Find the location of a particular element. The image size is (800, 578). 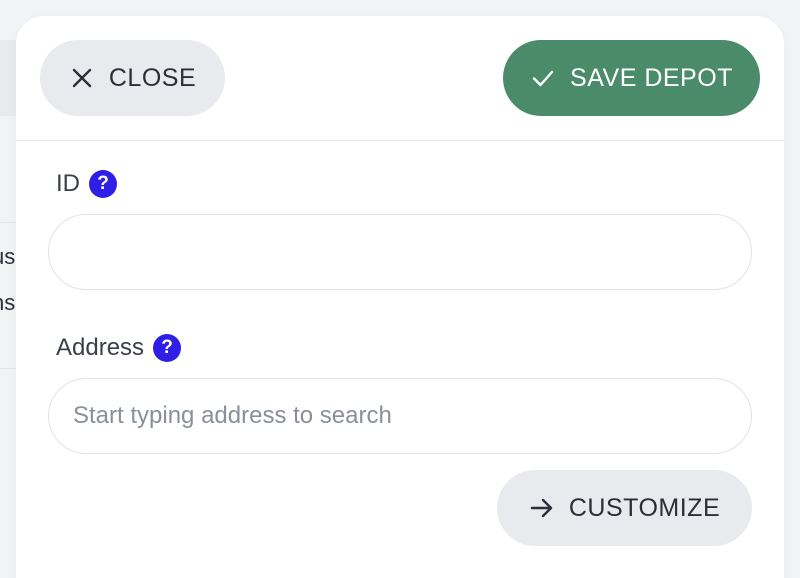

background-text-line-1: us is located at coordinates (8, 256).